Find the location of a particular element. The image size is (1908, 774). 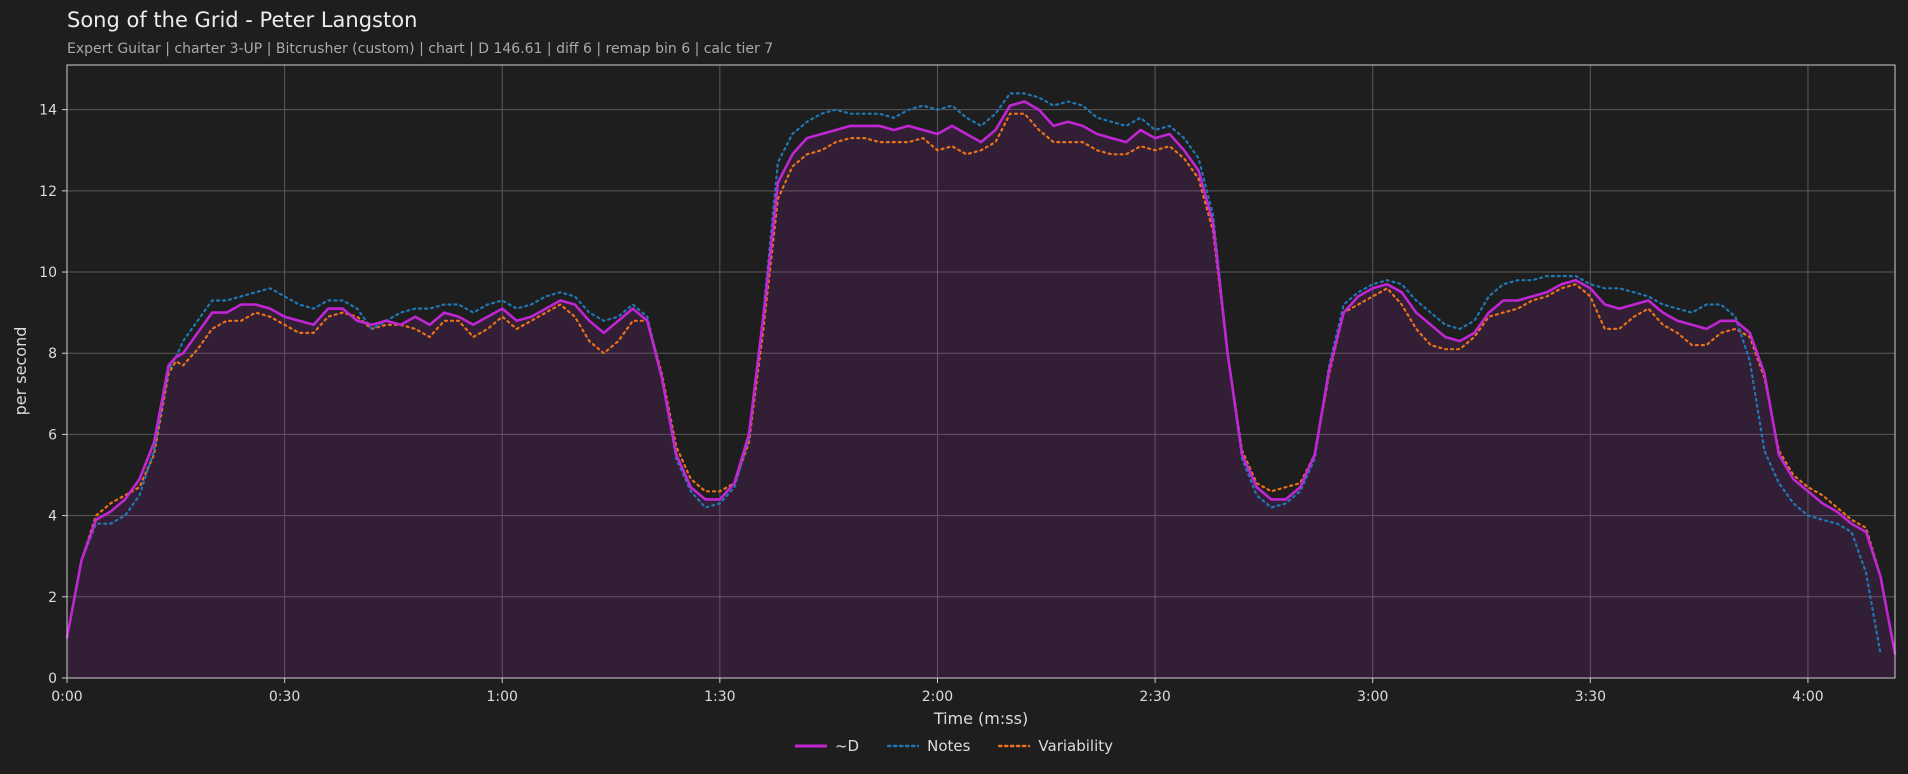

x-tick-label: 1:30 is located at coordinates (719, 697).